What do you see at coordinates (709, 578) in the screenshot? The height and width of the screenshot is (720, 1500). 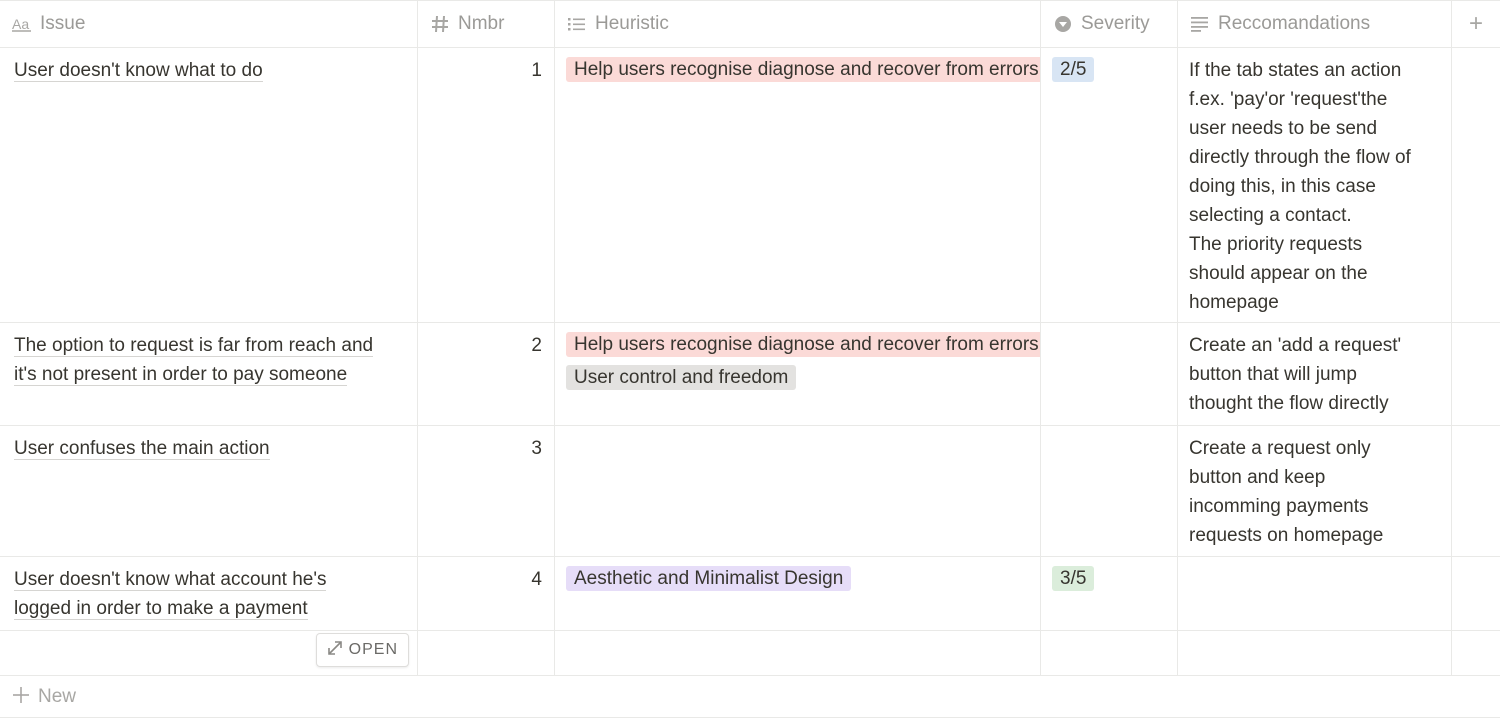 I see `heuristic-tag: Aesthetic and Minimalist Design` at bounding box center [709, 578].